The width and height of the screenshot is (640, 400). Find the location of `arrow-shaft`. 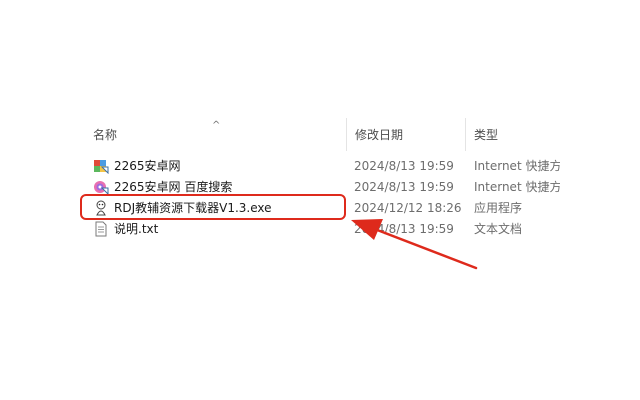

arrow-shaft is located at coordinates (424, 248).